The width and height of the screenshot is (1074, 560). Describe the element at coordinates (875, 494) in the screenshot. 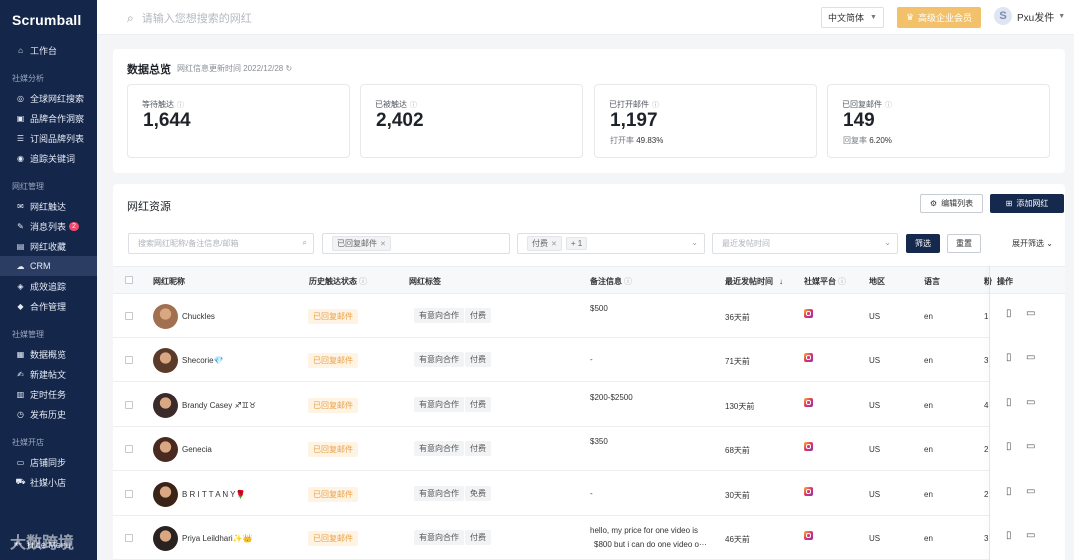

I see `region-value: US` at that location.